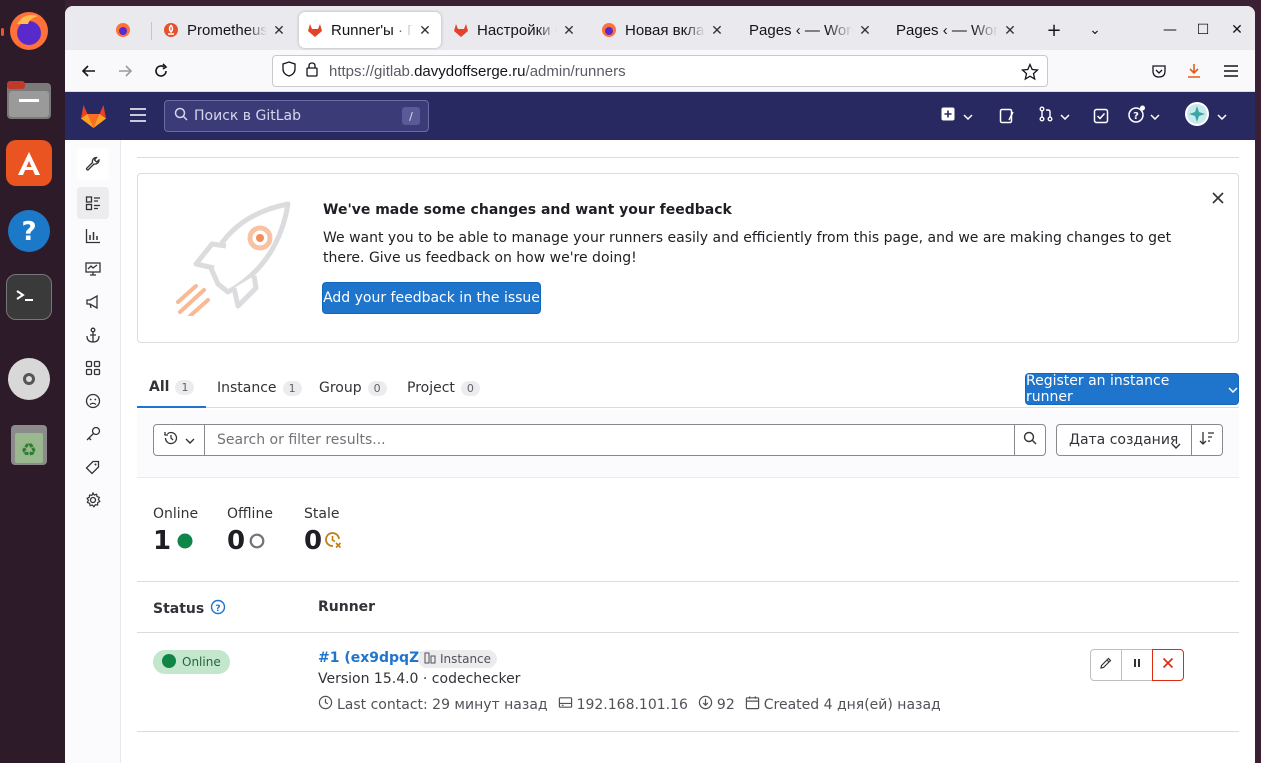  What do you see at coordinates (138, 117) in the screenshot?
I see `hamburger-menu-icon` at bounding box center [138, 117].